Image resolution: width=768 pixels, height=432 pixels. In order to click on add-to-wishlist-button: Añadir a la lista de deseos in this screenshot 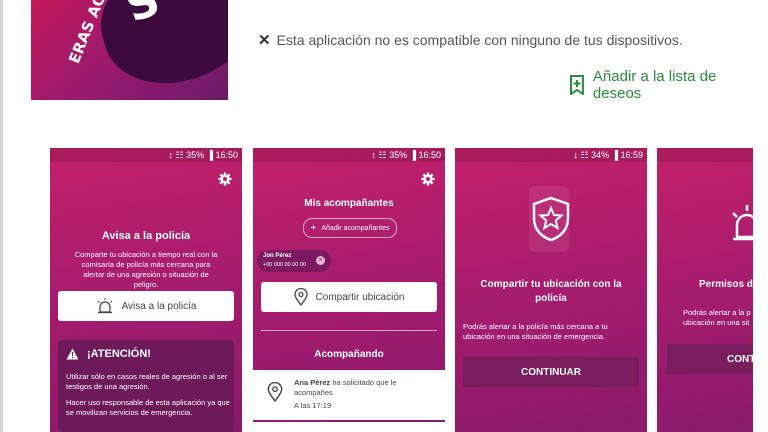, I will do `click(668, 85)`.